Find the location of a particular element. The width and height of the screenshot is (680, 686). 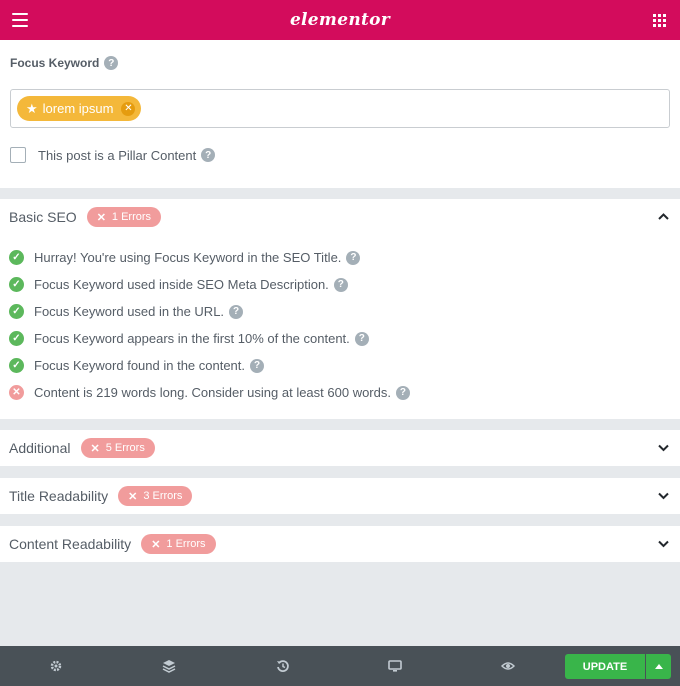

error-badge: ✕ 3 Errors is located at coordinates (155, 496).